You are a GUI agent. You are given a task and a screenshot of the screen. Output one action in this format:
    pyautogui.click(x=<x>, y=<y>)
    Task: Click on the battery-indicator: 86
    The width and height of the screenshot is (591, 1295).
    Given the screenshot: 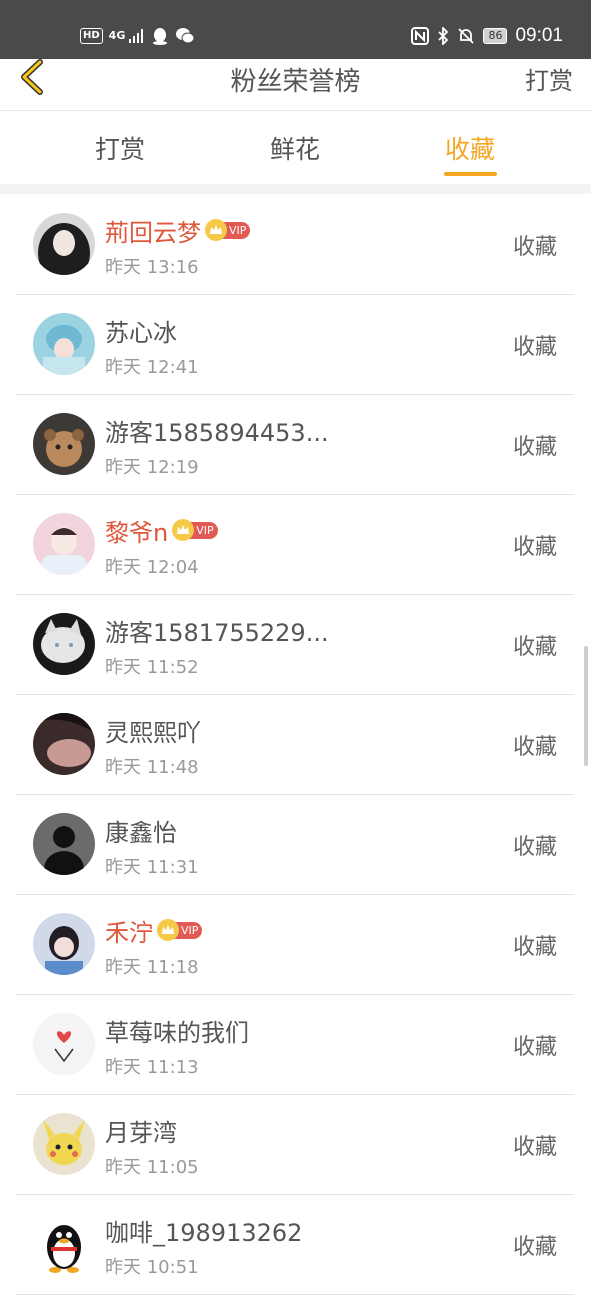 What is the action you would take?
    pyautogui.click(x=495, y=36)
    